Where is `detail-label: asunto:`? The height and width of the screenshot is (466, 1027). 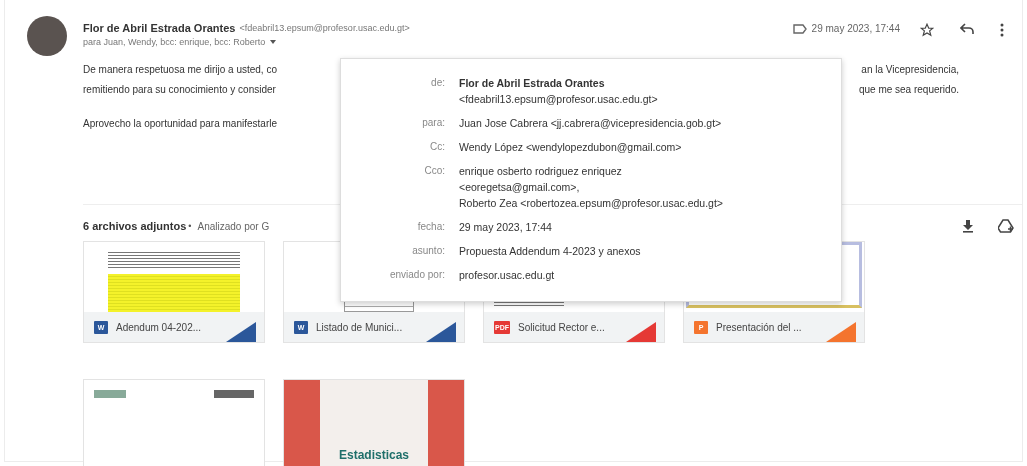 detail-label: asunto: is located at coordinates (428, 251).